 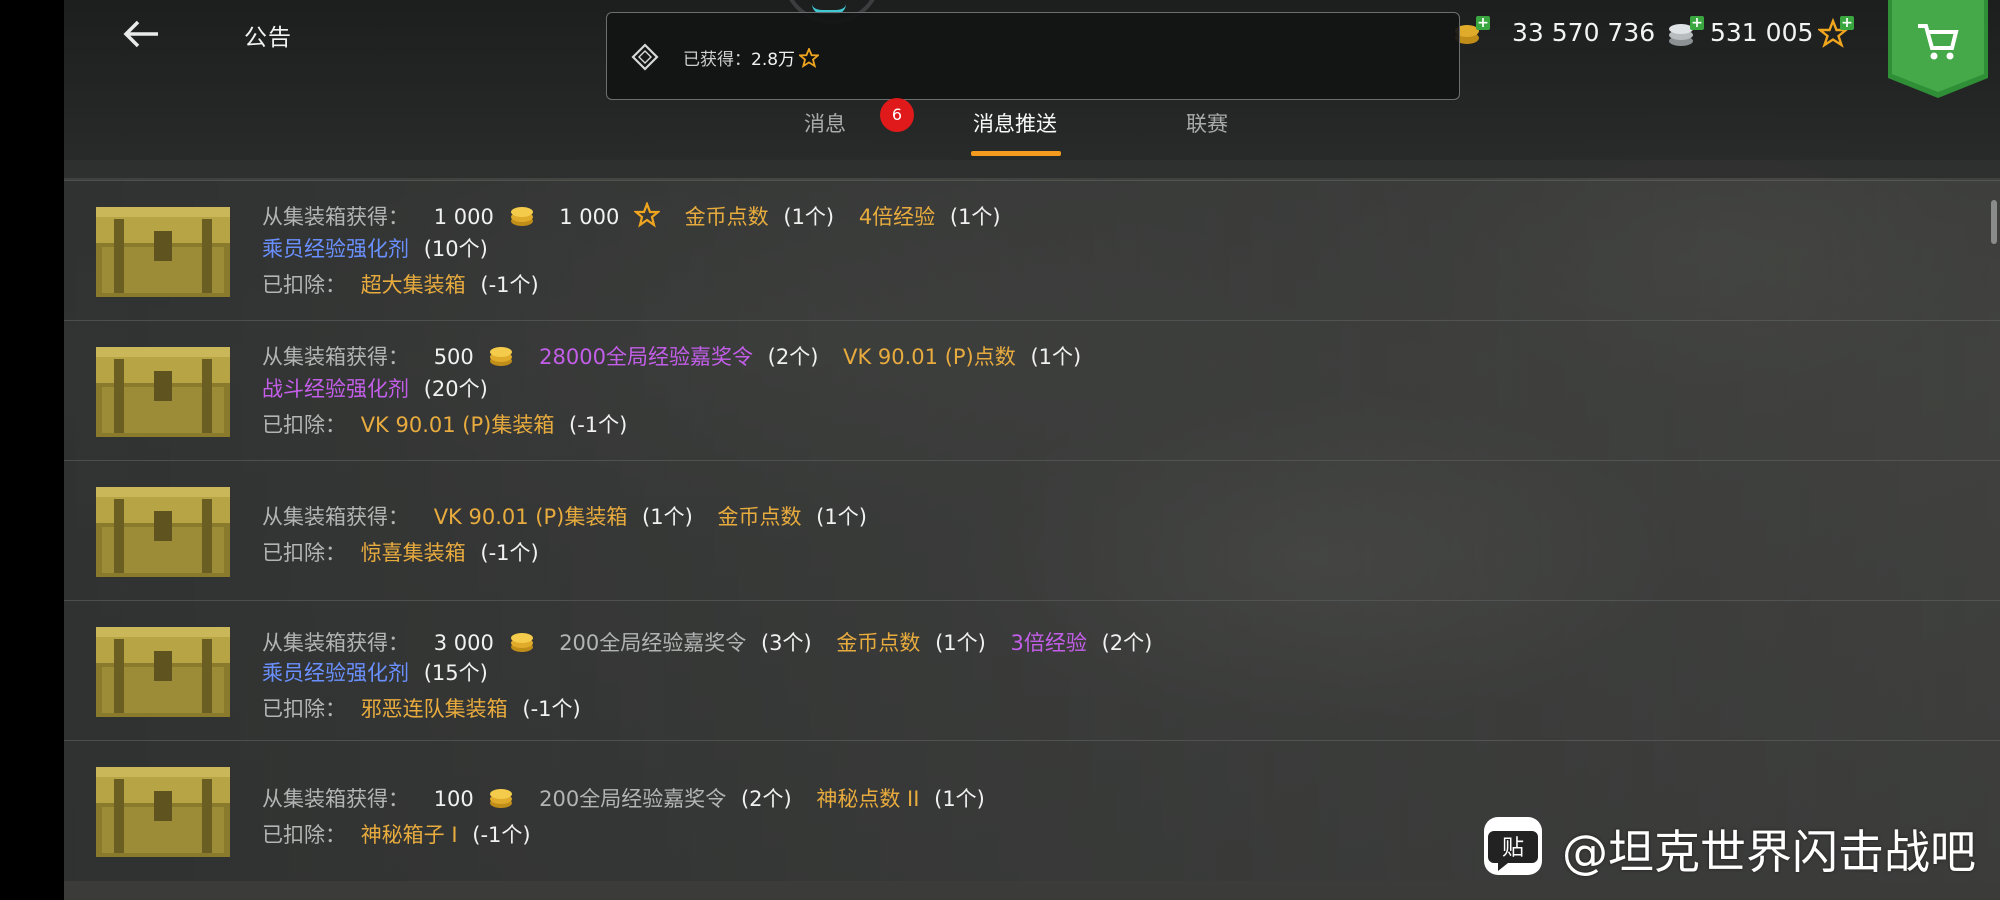 I want to click on credits-amount: 100, so click(x=453, y=799).